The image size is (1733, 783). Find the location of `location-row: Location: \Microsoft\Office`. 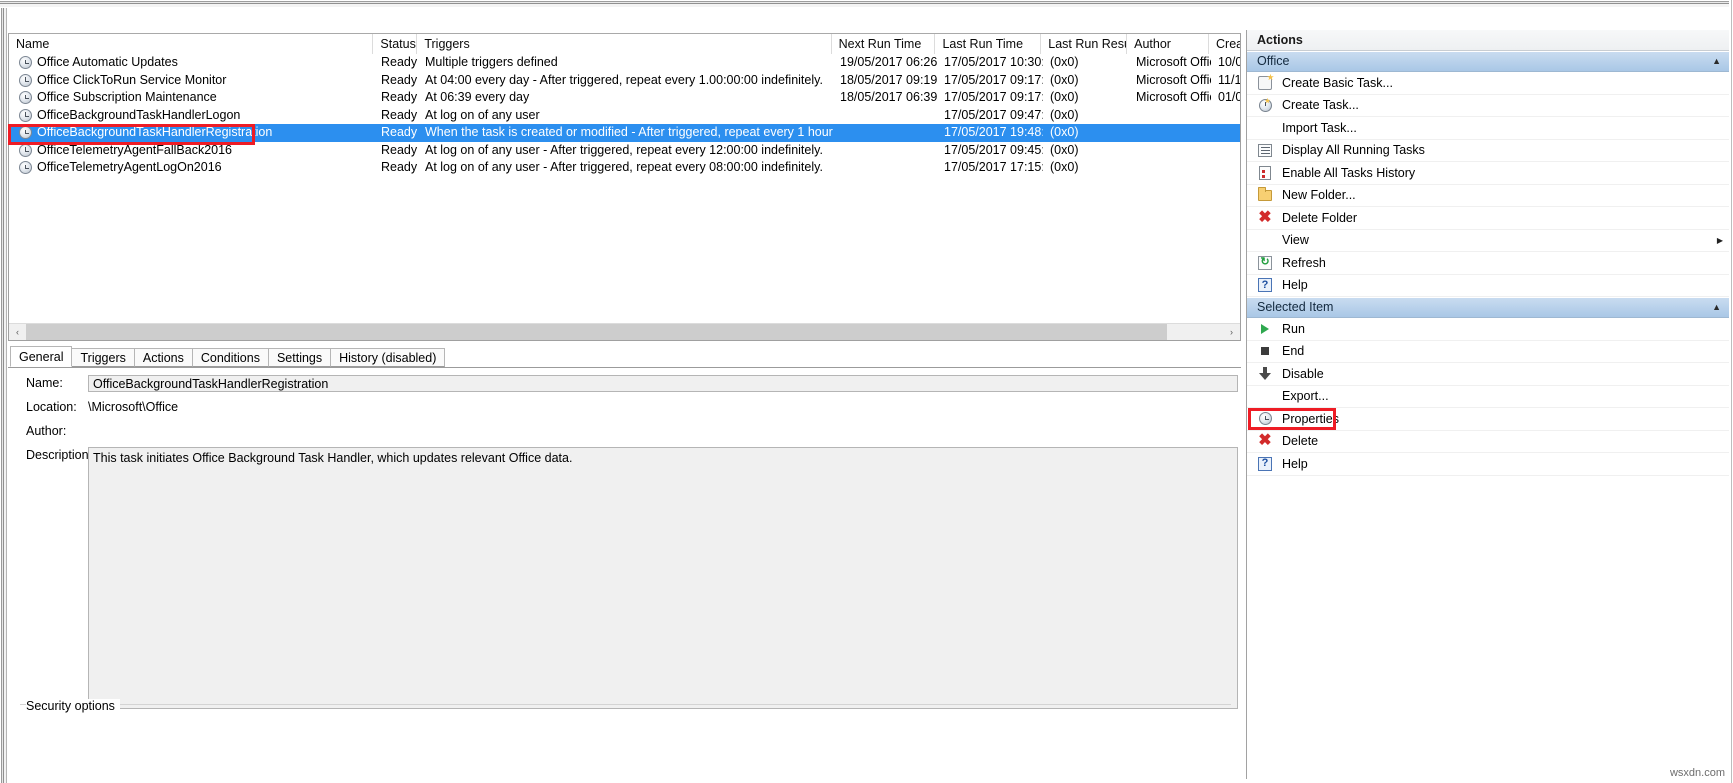

location-row: Location: \Microsoft\Office is located at coordinates (624, 407).